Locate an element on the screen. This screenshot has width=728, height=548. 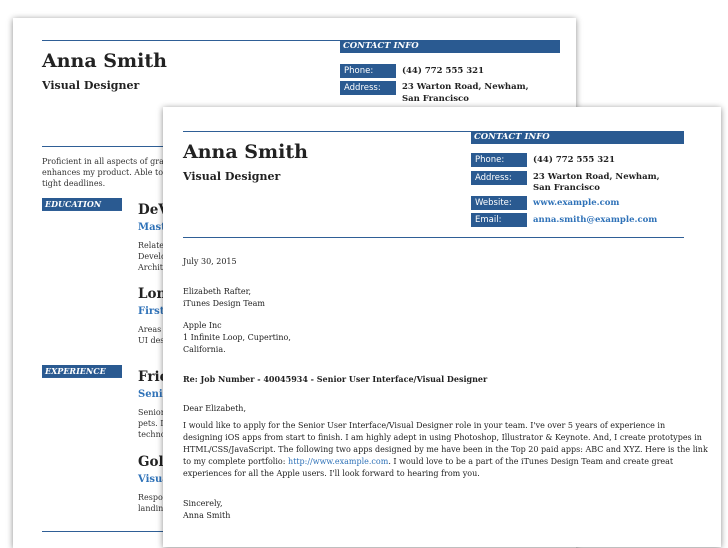
letter-salutation: Dear Elizabeth, is located at coordinates (214, 408).